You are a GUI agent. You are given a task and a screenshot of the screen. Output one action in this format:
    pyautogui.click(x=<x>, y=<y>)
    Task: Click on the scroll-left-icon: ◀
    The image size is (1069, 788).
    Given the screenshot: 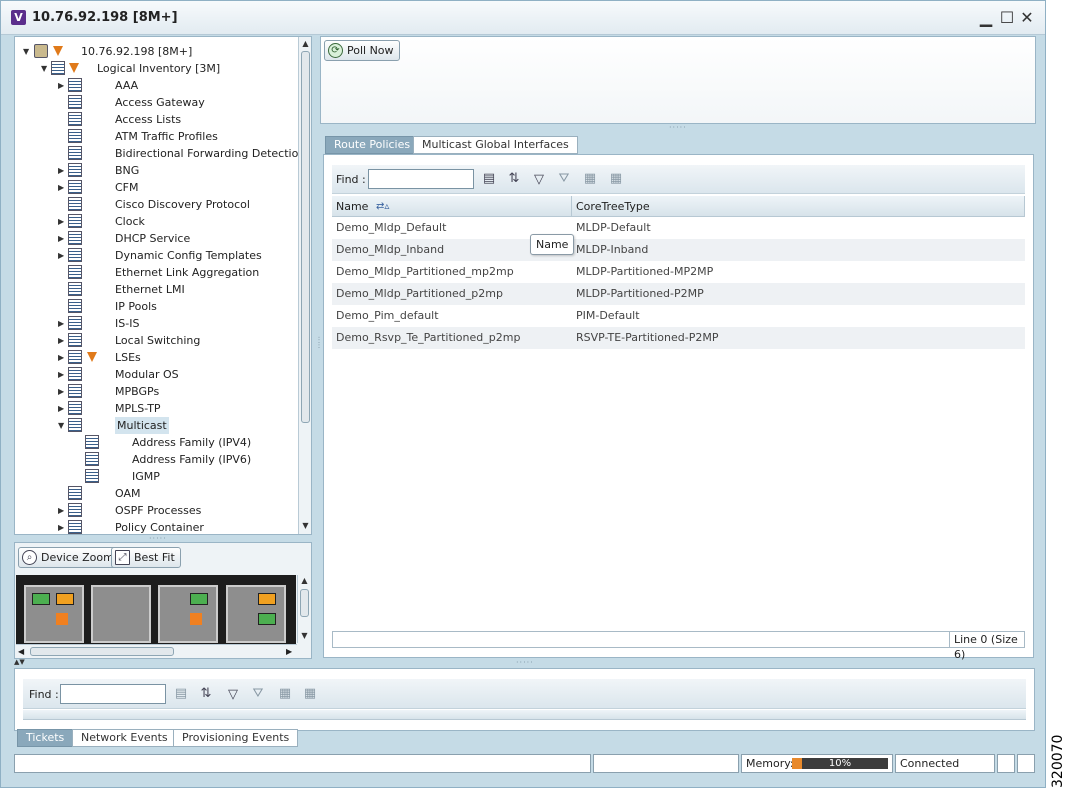 What is the action you would take?
    pyautogui.click(x=21, y=651)
    